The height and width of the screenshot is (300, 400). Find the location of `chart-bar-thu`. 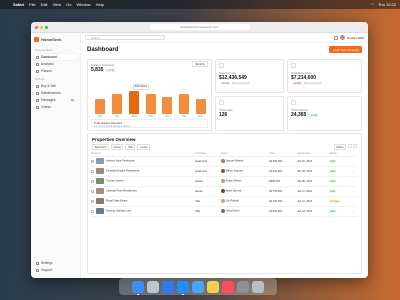

chart-bar-thu is located at coordinates (150, 103).